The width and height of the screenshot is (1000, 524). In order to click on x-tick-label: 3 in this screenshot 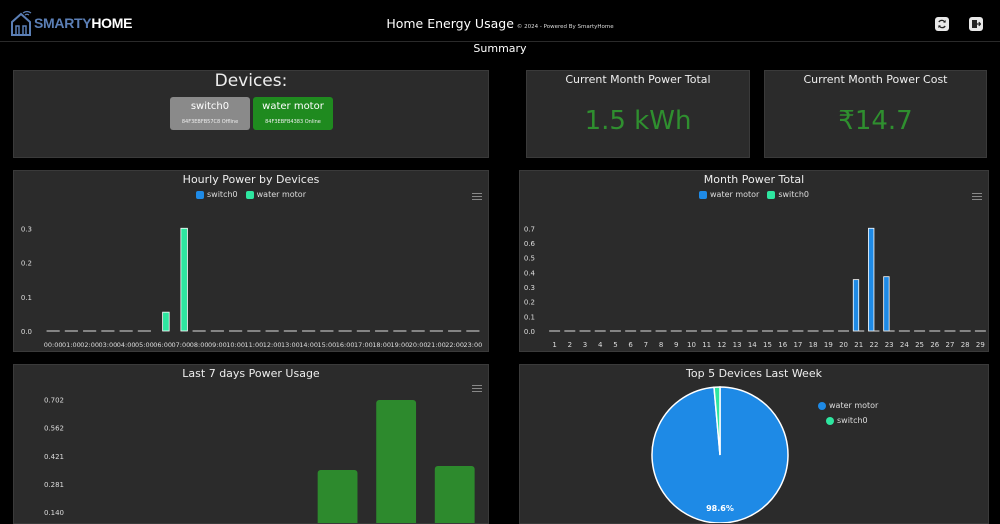, I will do `click(585, 345)`.